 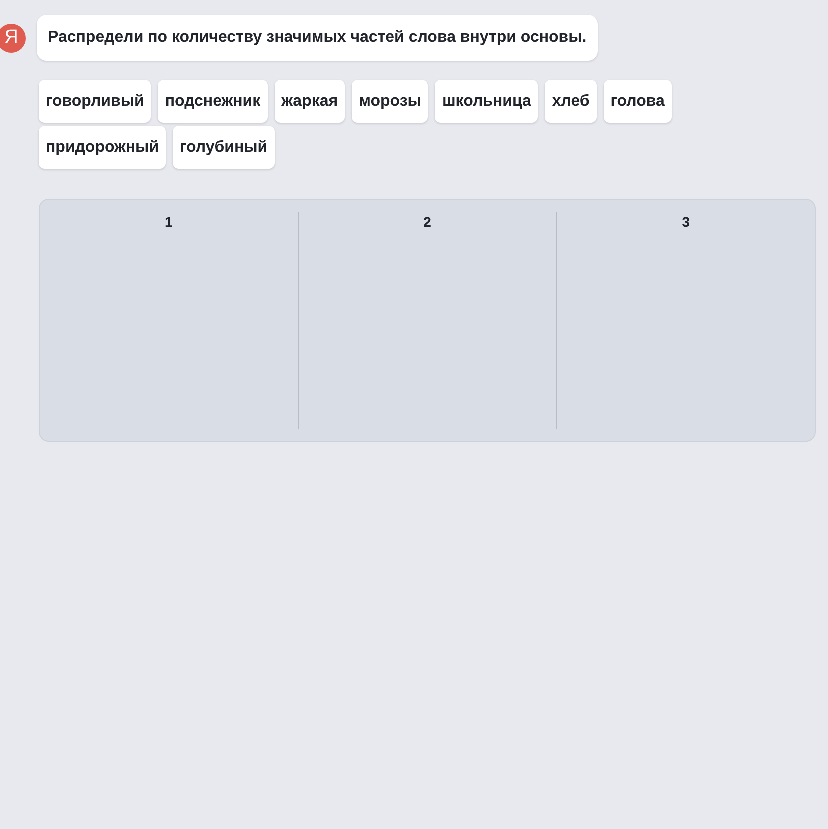 I want to click on prompt-text: Распредели по количеству значимых частей слова внутри основы., so click(x=317, y=38).